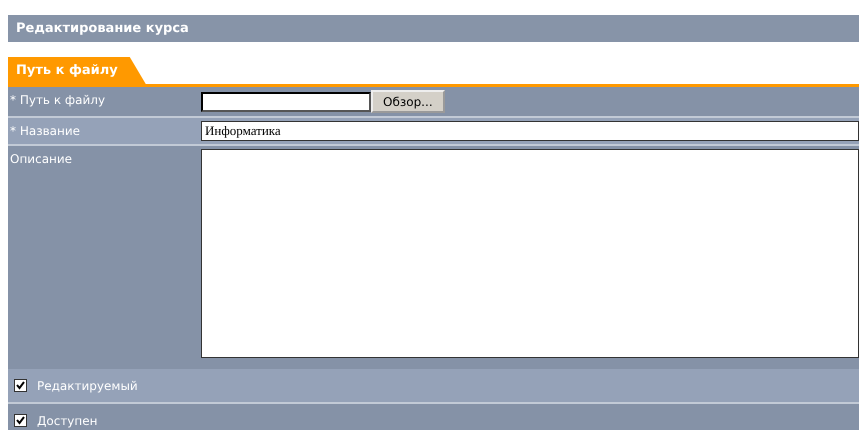  Describe the element at coordinates (530, 131) in the screenshot. I see `title-field: Информатика` at that location.